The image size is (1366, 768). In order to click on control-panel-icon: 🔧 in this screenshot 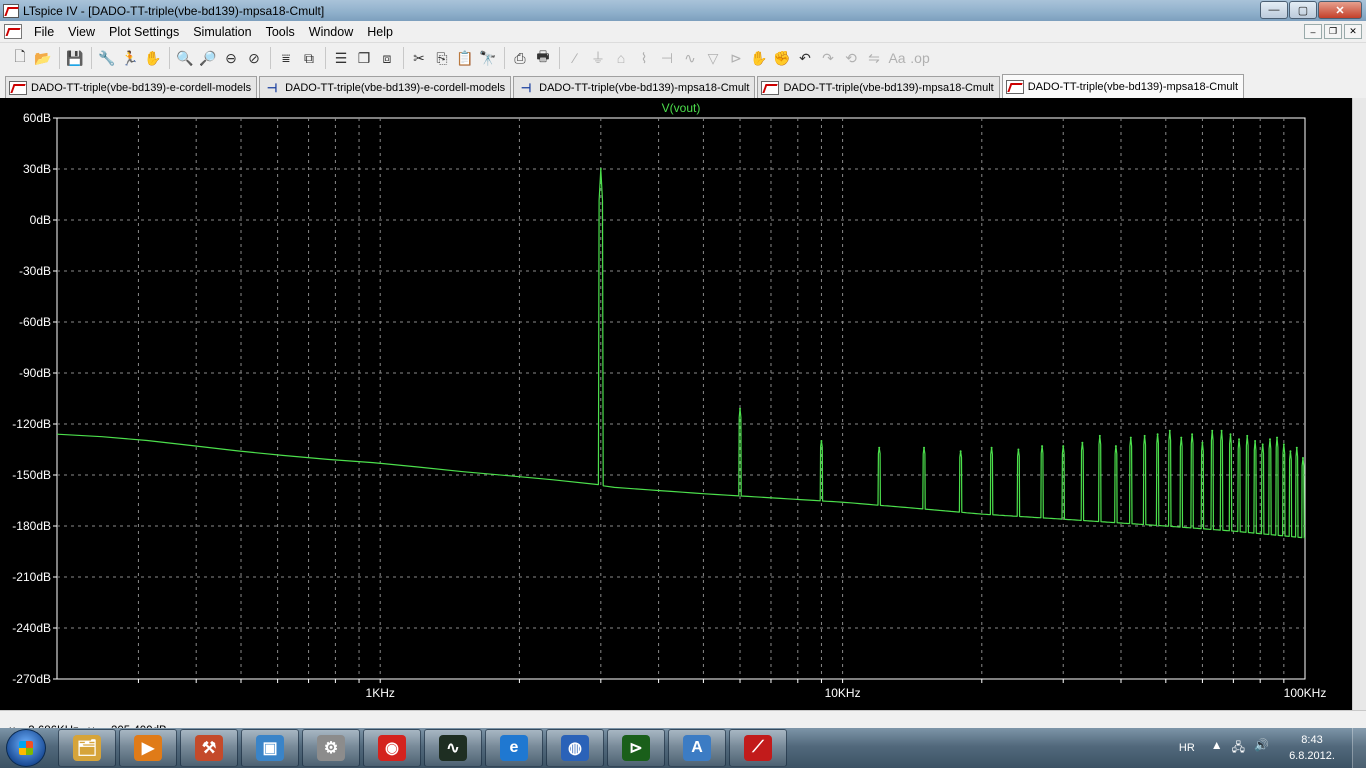, I will do `click(107, 58)`.